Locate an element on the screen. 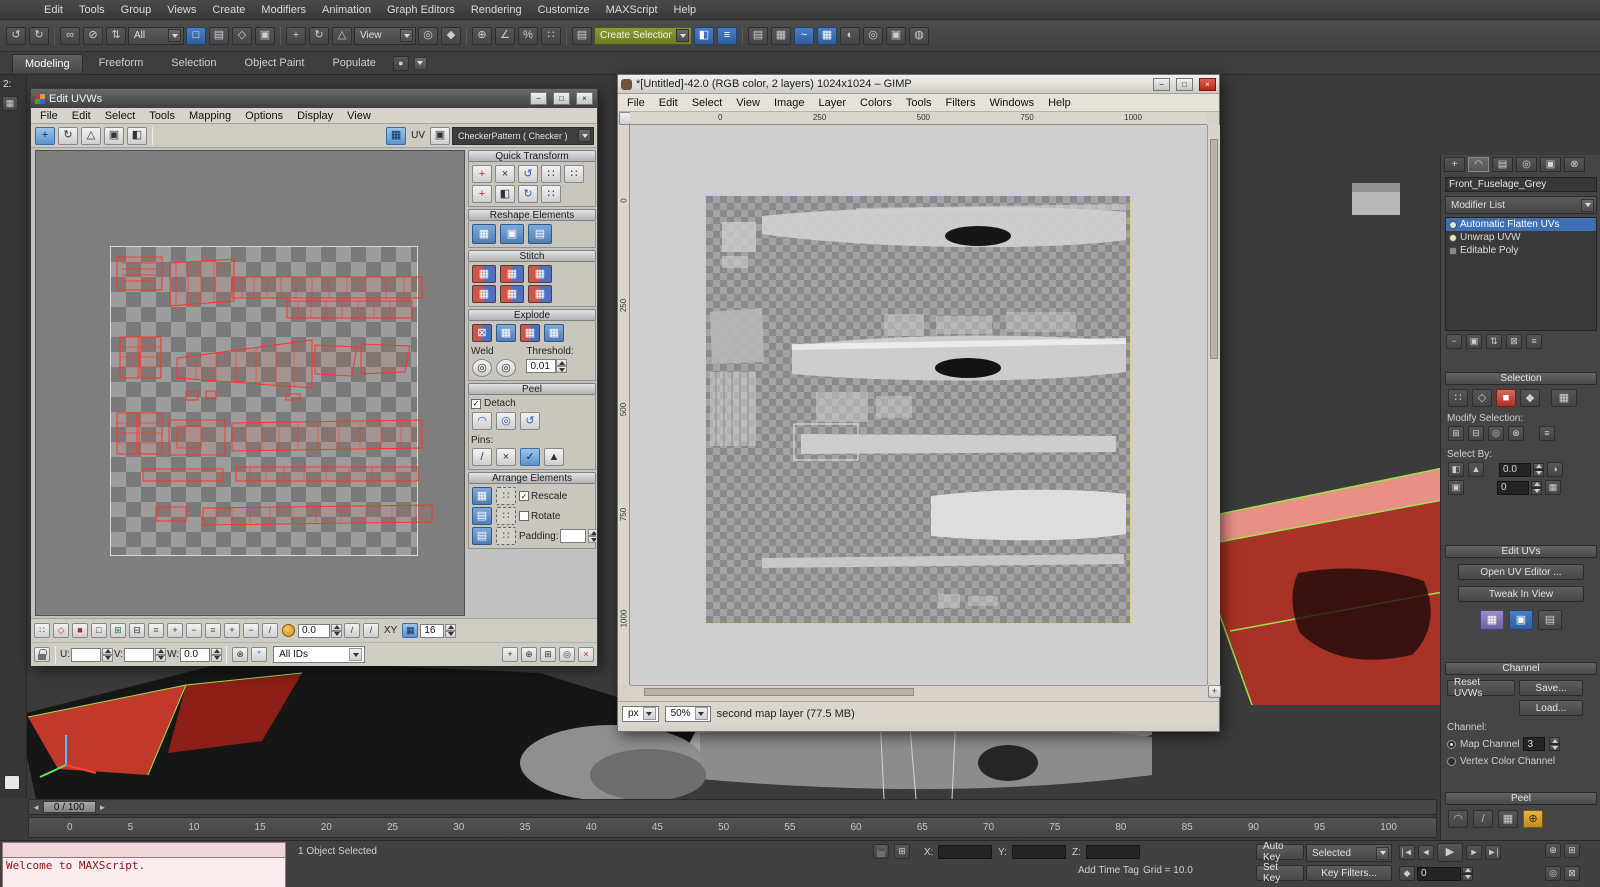 The height and width of the screenshot is (887, 1600). explode-header: Explode is located at coordinates (532, 315).